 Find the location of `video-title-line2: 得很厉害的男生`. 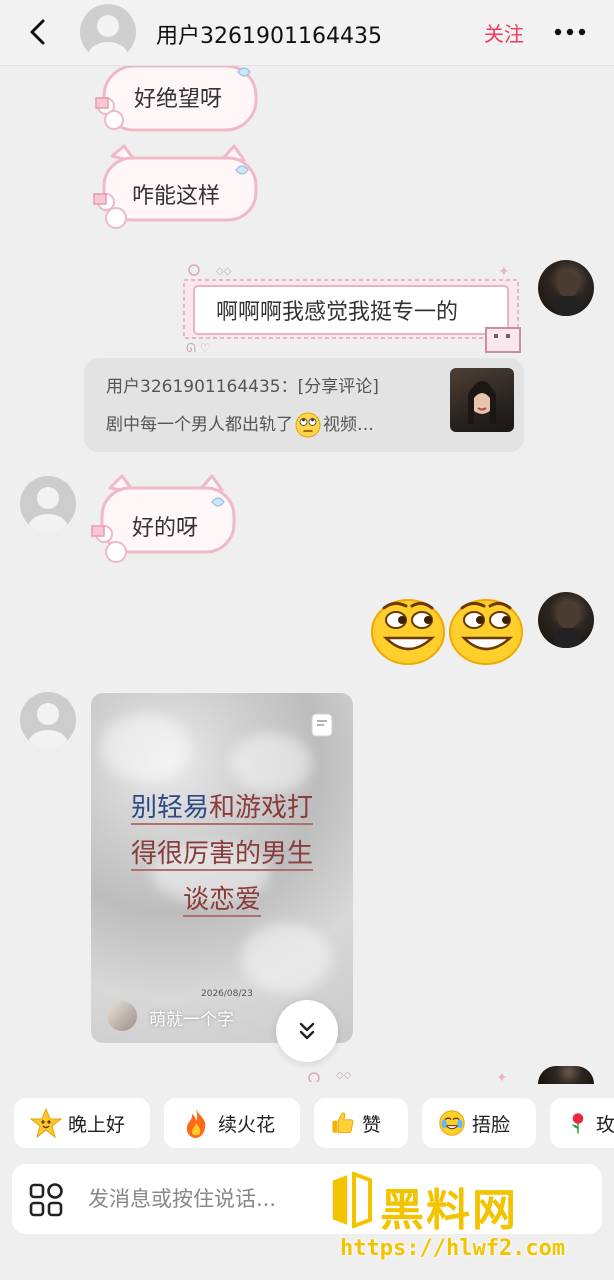

video-title-line2: 得很厉害的男生 is located at coordinates (221, 855).